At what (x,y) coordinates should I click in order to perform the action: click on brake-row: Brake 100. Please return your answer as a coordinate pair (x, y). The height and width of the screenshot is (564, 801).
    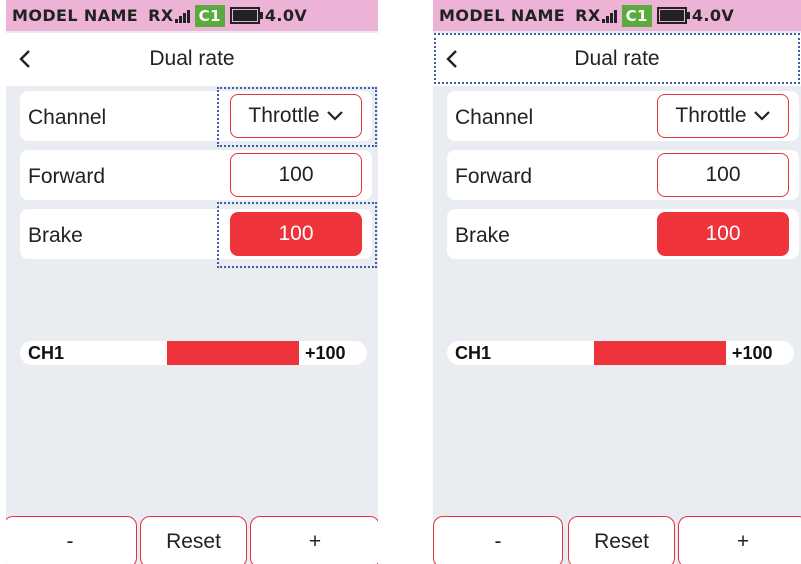
    Looking at the image, I should click on (623, 234).